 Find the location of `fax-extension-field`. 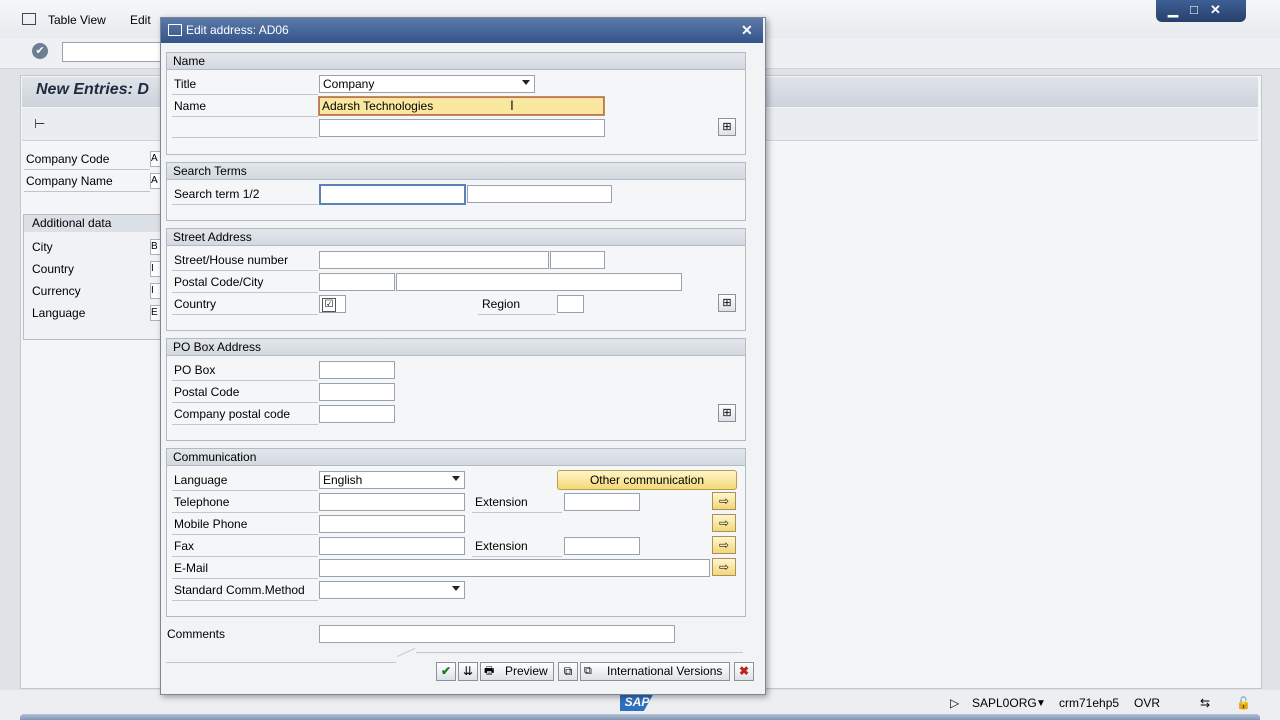

fax-extension-field is located at coordinates (602, 546).